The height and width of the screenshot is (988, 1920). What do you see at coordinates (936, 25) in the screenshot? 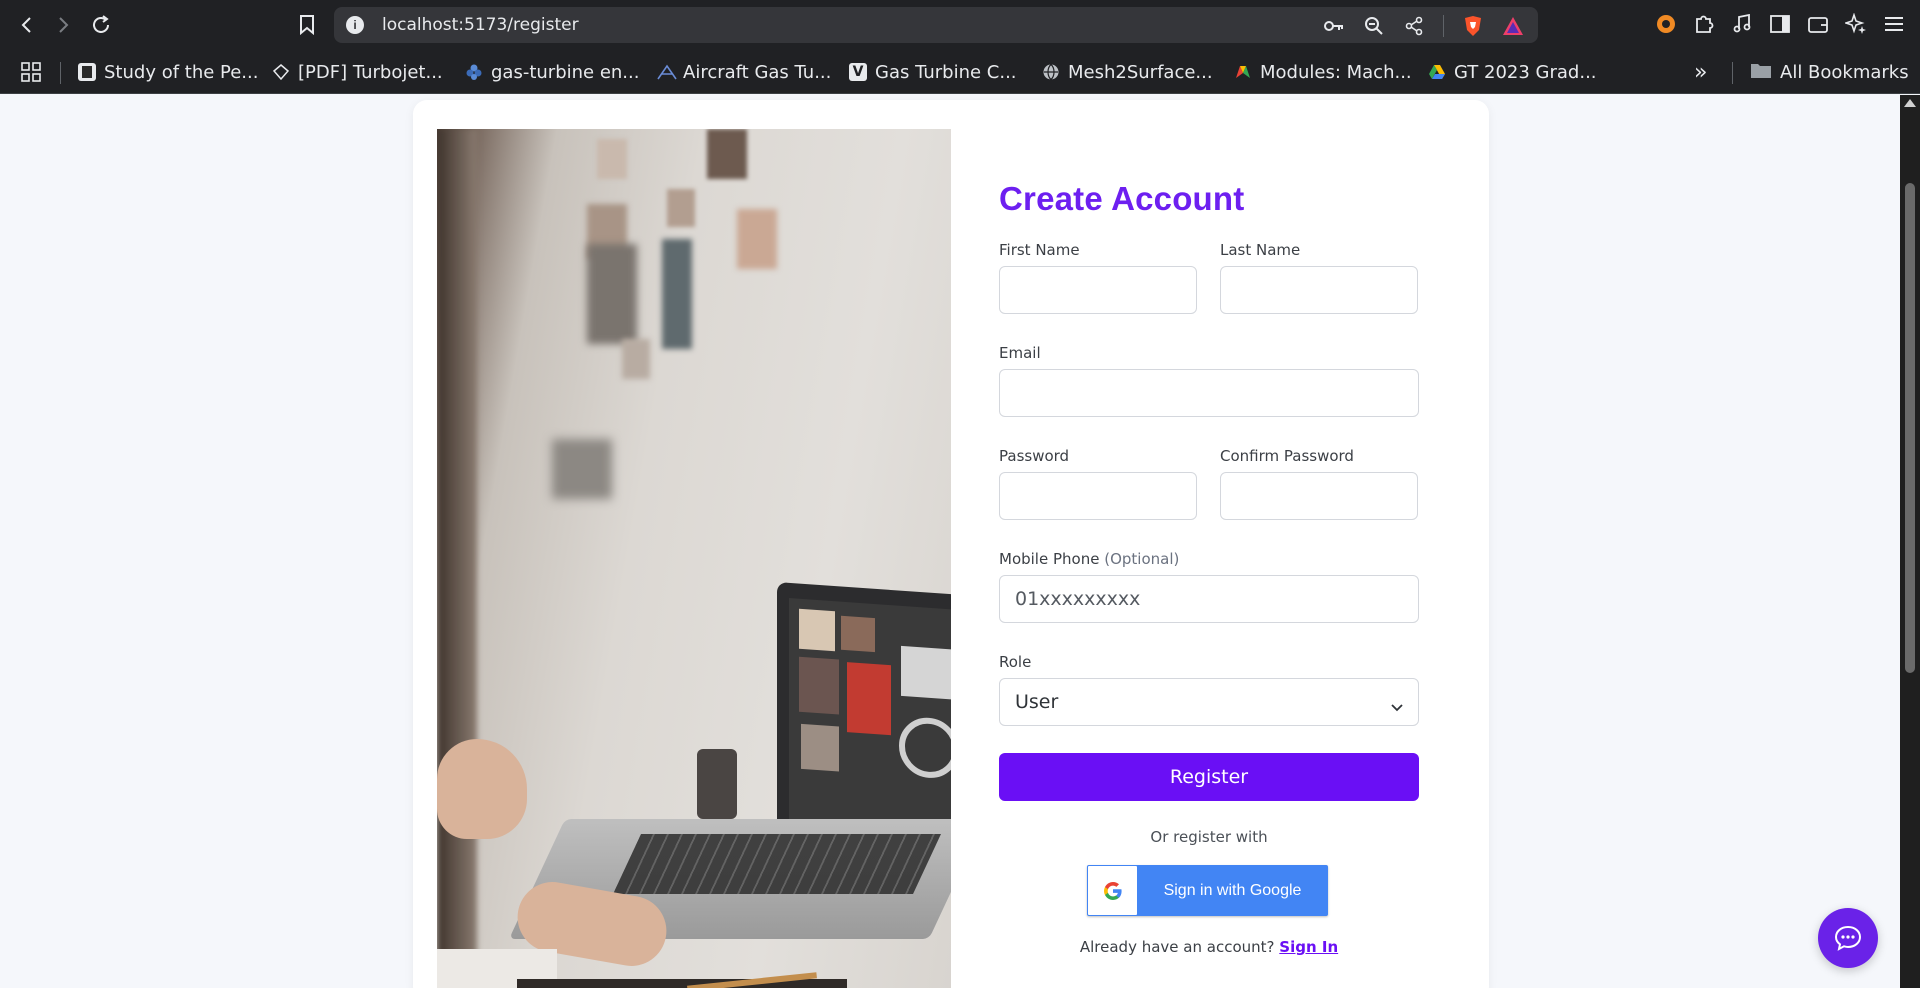
I see `address-bar: i localhost:5173/register` at bounding box center [936, 25].